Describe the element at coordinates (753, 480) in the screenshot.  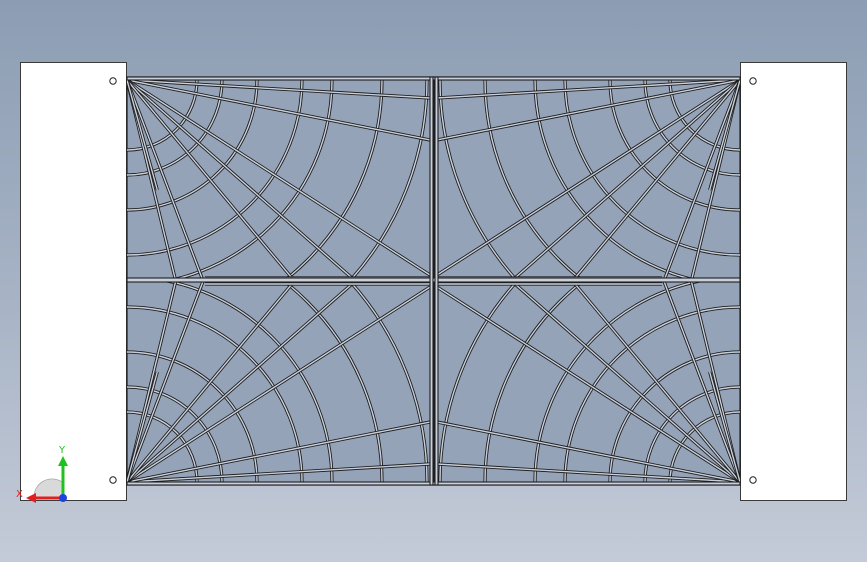
I see `hinge-hole-bottom-right` at that location.